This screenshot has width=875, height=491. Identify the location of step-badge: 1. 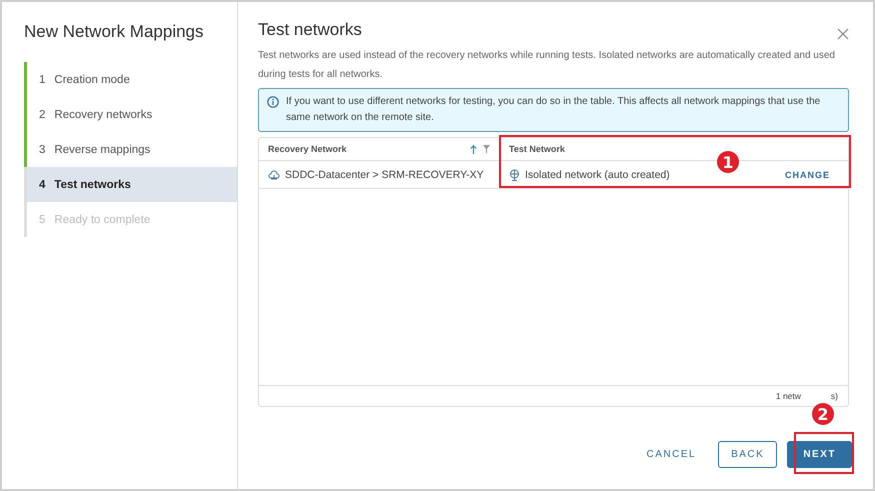
(728, 162).